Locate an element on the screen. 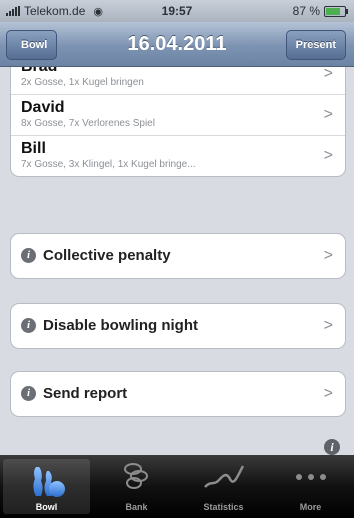 The width and height of the screenshot is (354, 518). tab-label: Statistics is located at coordinates (223, 507).